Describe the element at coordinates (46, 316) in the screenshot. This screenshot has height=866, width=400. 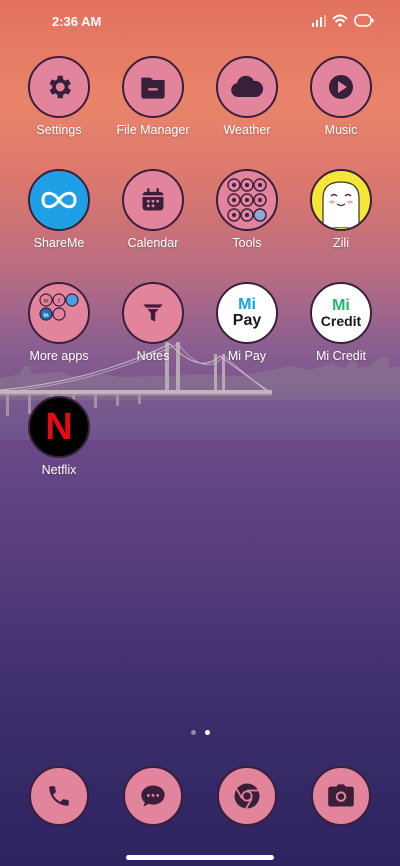
I see `svg-text: in` at that location.